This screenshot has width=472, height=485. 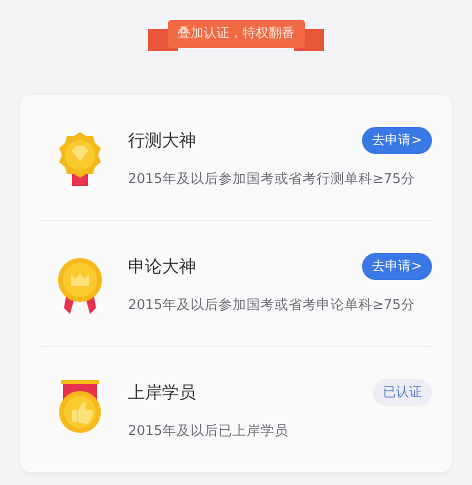 What do you see at coordinates (272, 179) in the screenshot?
I see `certification-description: 2015年及以后参加国考或省考行测单科≥75分` at bounding box center [272, 179].